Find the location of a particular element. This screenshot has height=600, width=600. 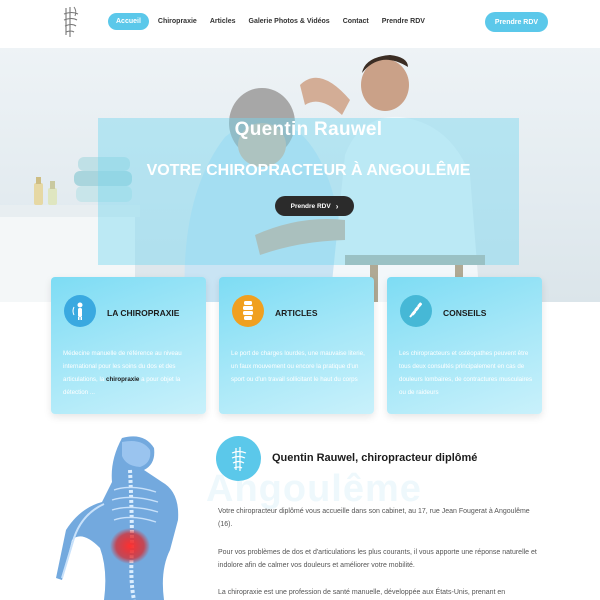

spine-logo-icon is located at coordinates (238, 458).